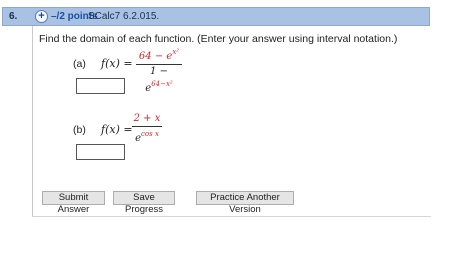 Image resolution: width=474 pixels, height=266 pixels. Describe the element at coordinates (117, 129) in the screenshot. I see `part-b-function-name: f(x) =` at that location.